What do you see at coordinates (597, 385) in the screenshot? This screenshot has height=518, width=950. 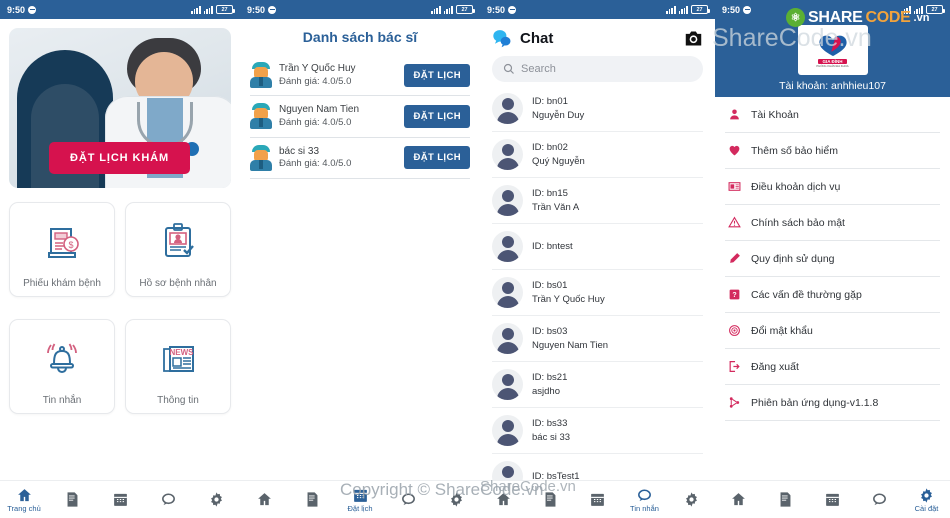 I see `list-item: ID: bs21 asjdho` at bounding box center [597, 385].